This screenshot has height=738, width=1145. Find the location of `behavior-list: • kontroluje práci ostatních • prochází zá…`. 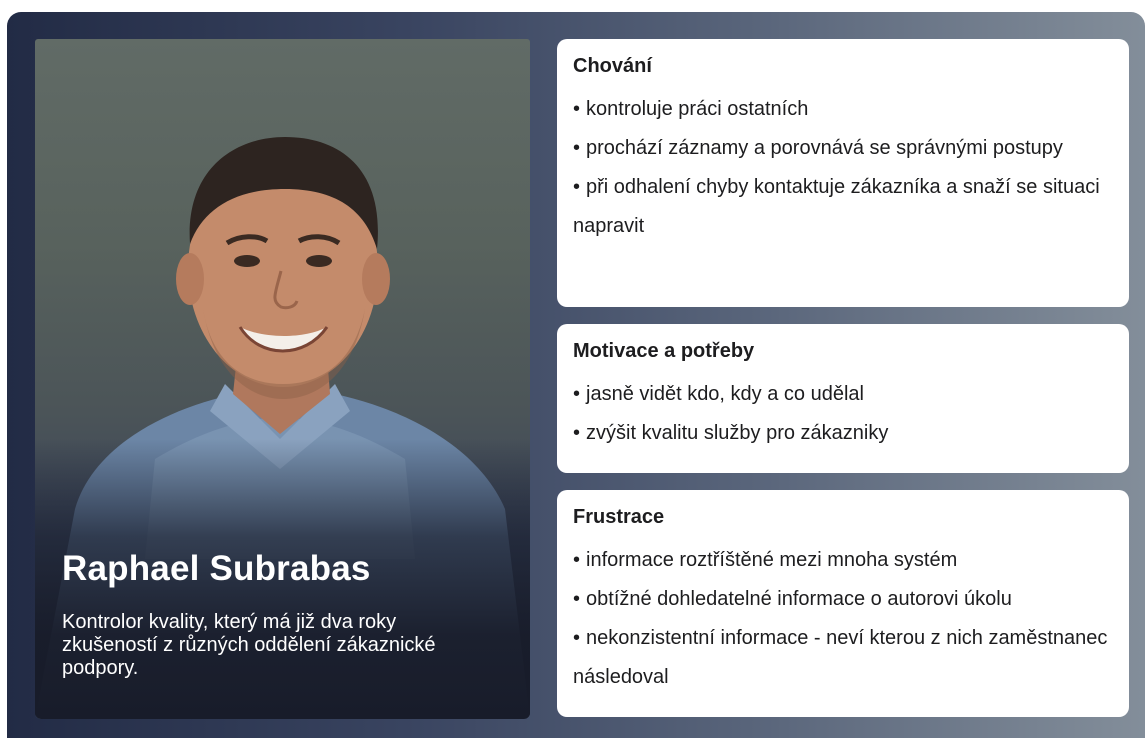

behavior-list: • kontroluje práci ostatních • prochází zá… is located at coordinates (843, 168).